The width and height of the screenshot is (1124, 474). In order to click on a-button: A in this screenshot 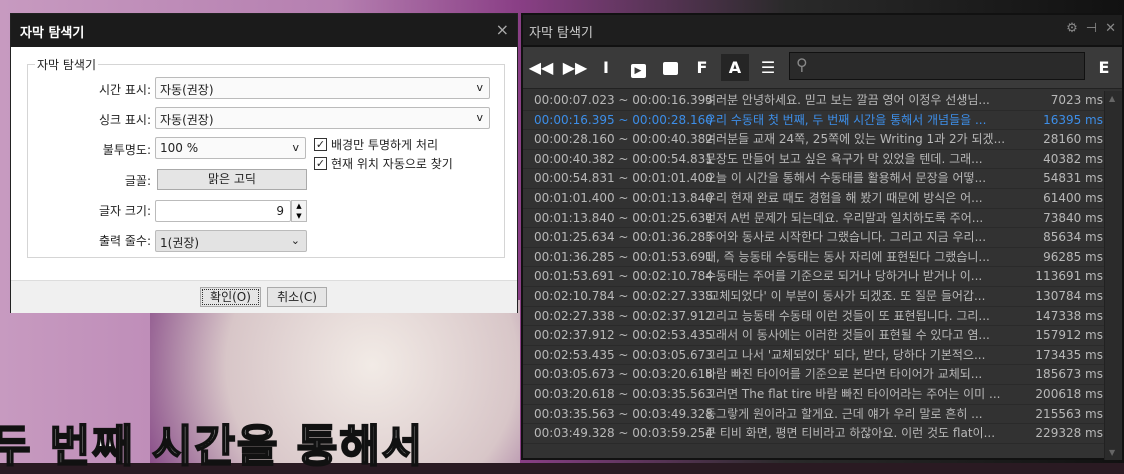, I will do `click(735, 67)`.